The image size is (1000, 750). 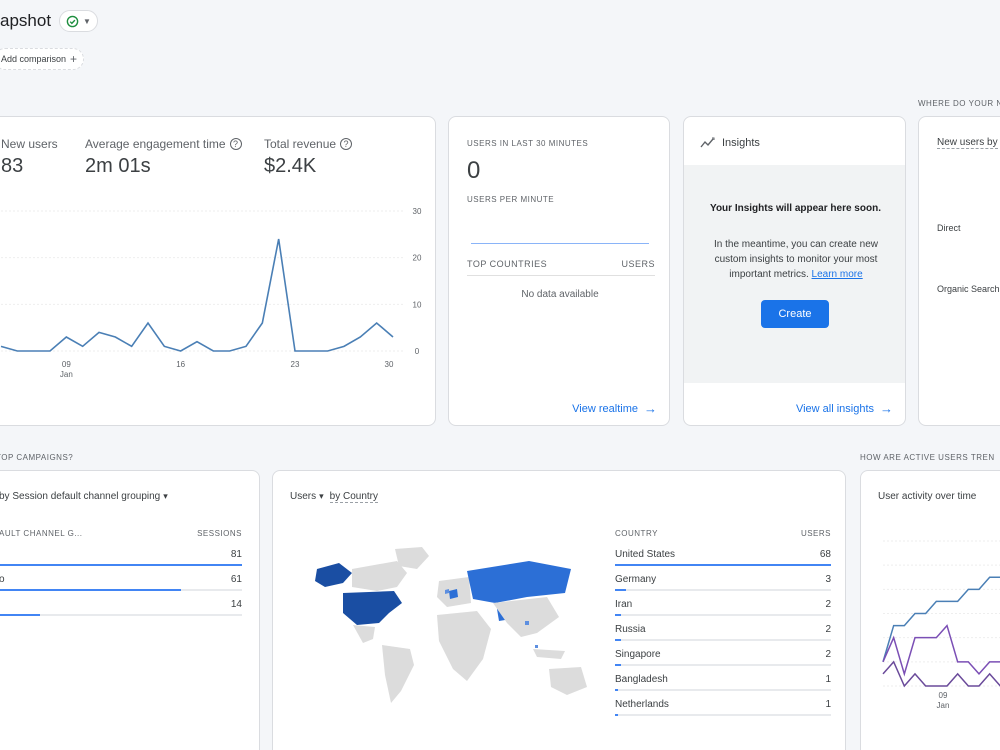 What do you see at coordinates (300, 144) in the screenshot?
I see `metric-label: Total revenue` at bounding box center [300, 144].